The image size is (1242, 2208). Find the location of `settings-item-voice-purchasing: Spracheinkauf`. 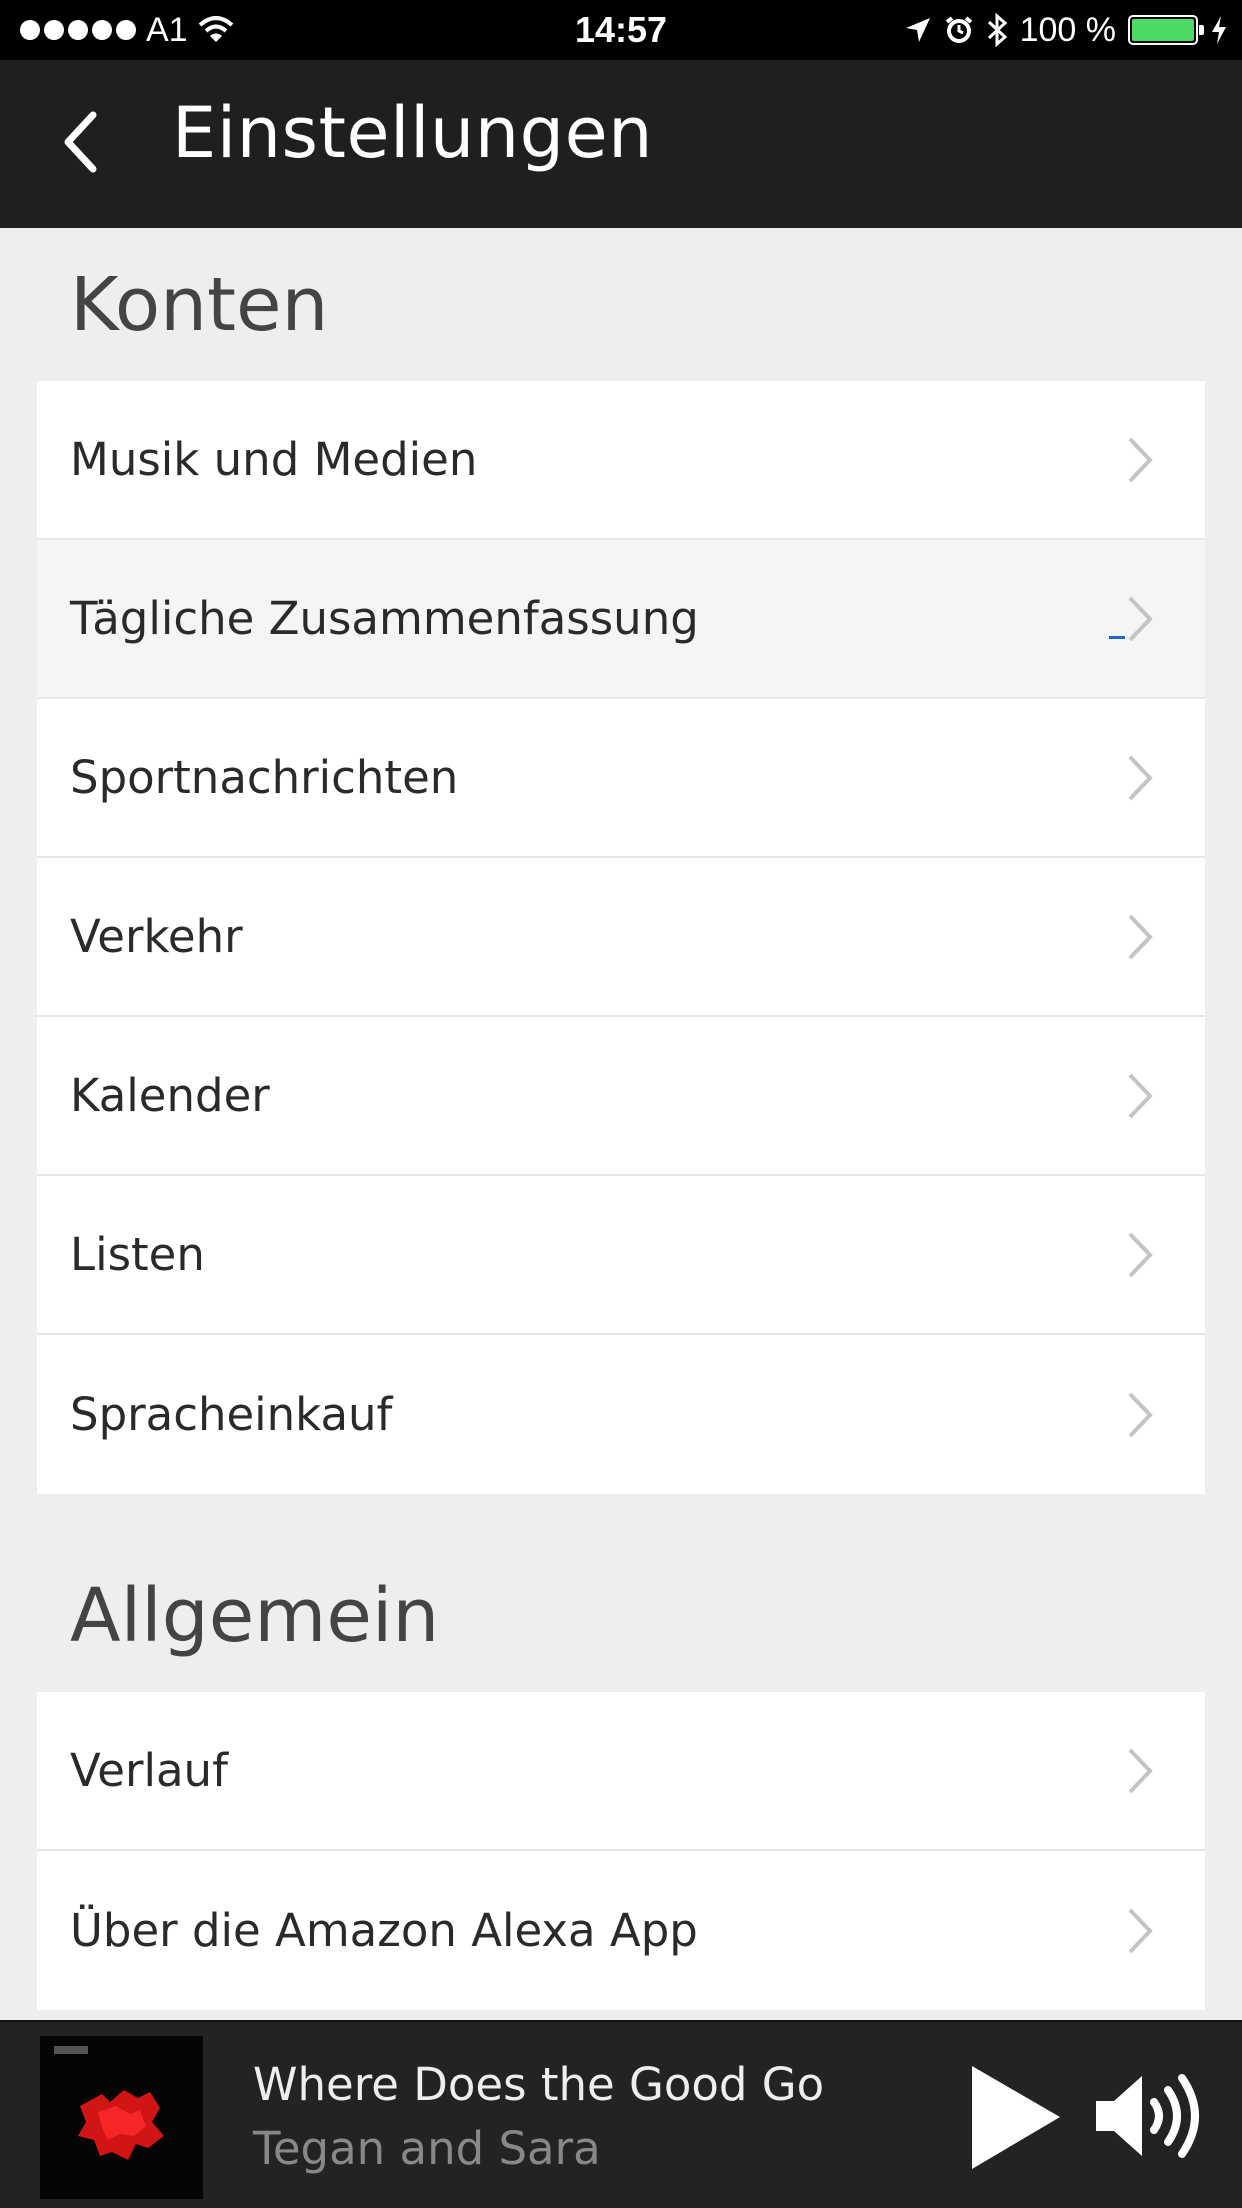

settings-item-voice-purchasing: Spracheinkauf is located at coordinates (621, 1414).